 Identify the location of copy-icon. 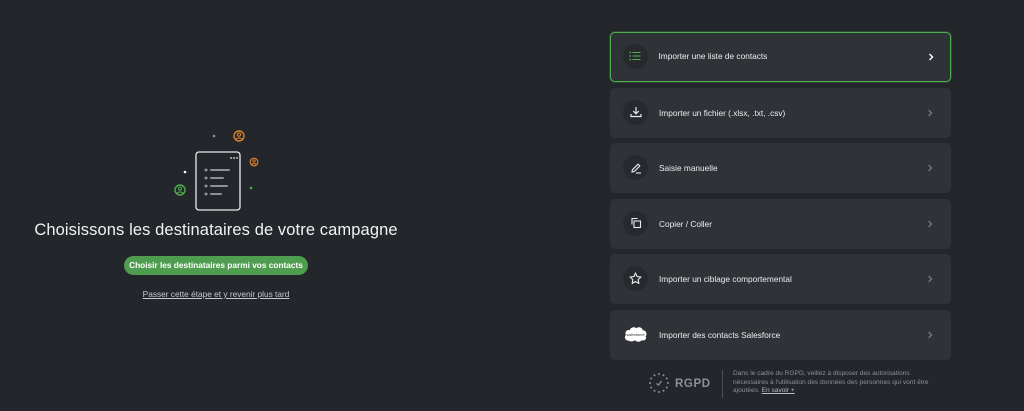
(635, 223).